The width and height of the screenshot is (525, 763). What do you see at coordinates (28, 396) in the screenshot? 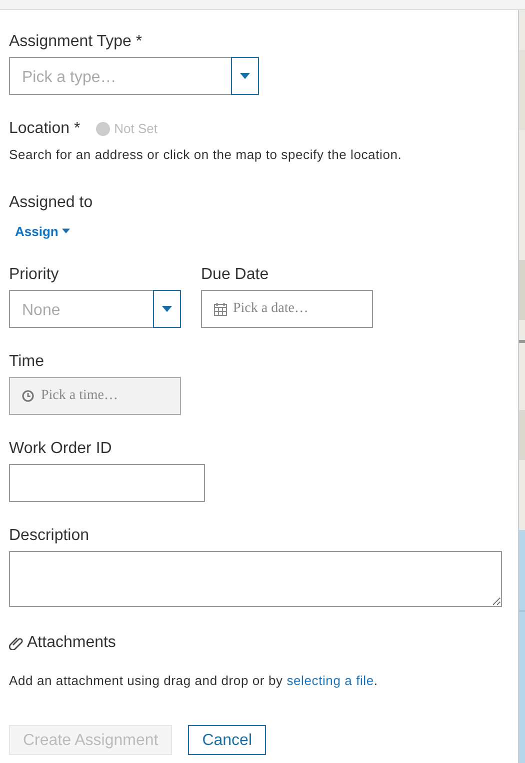
I see `clock-icon` at bounding box center [28, 396].